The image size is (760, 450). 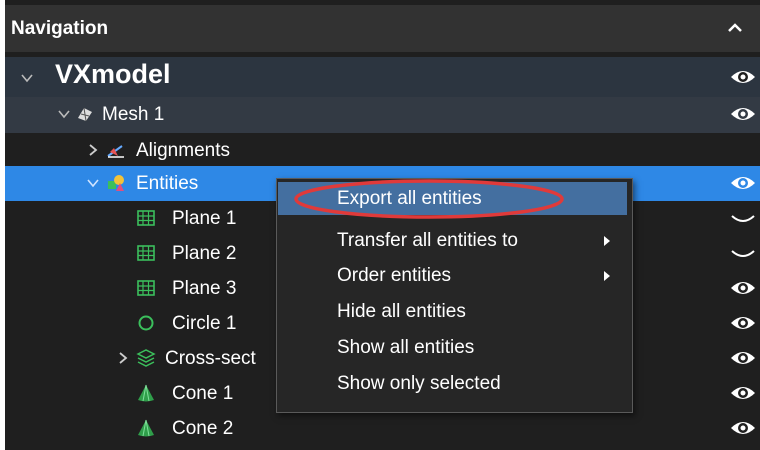 I want to click on menu-item-transfer-all-entities: Transfer all entities to, so click(x=454, y=240).